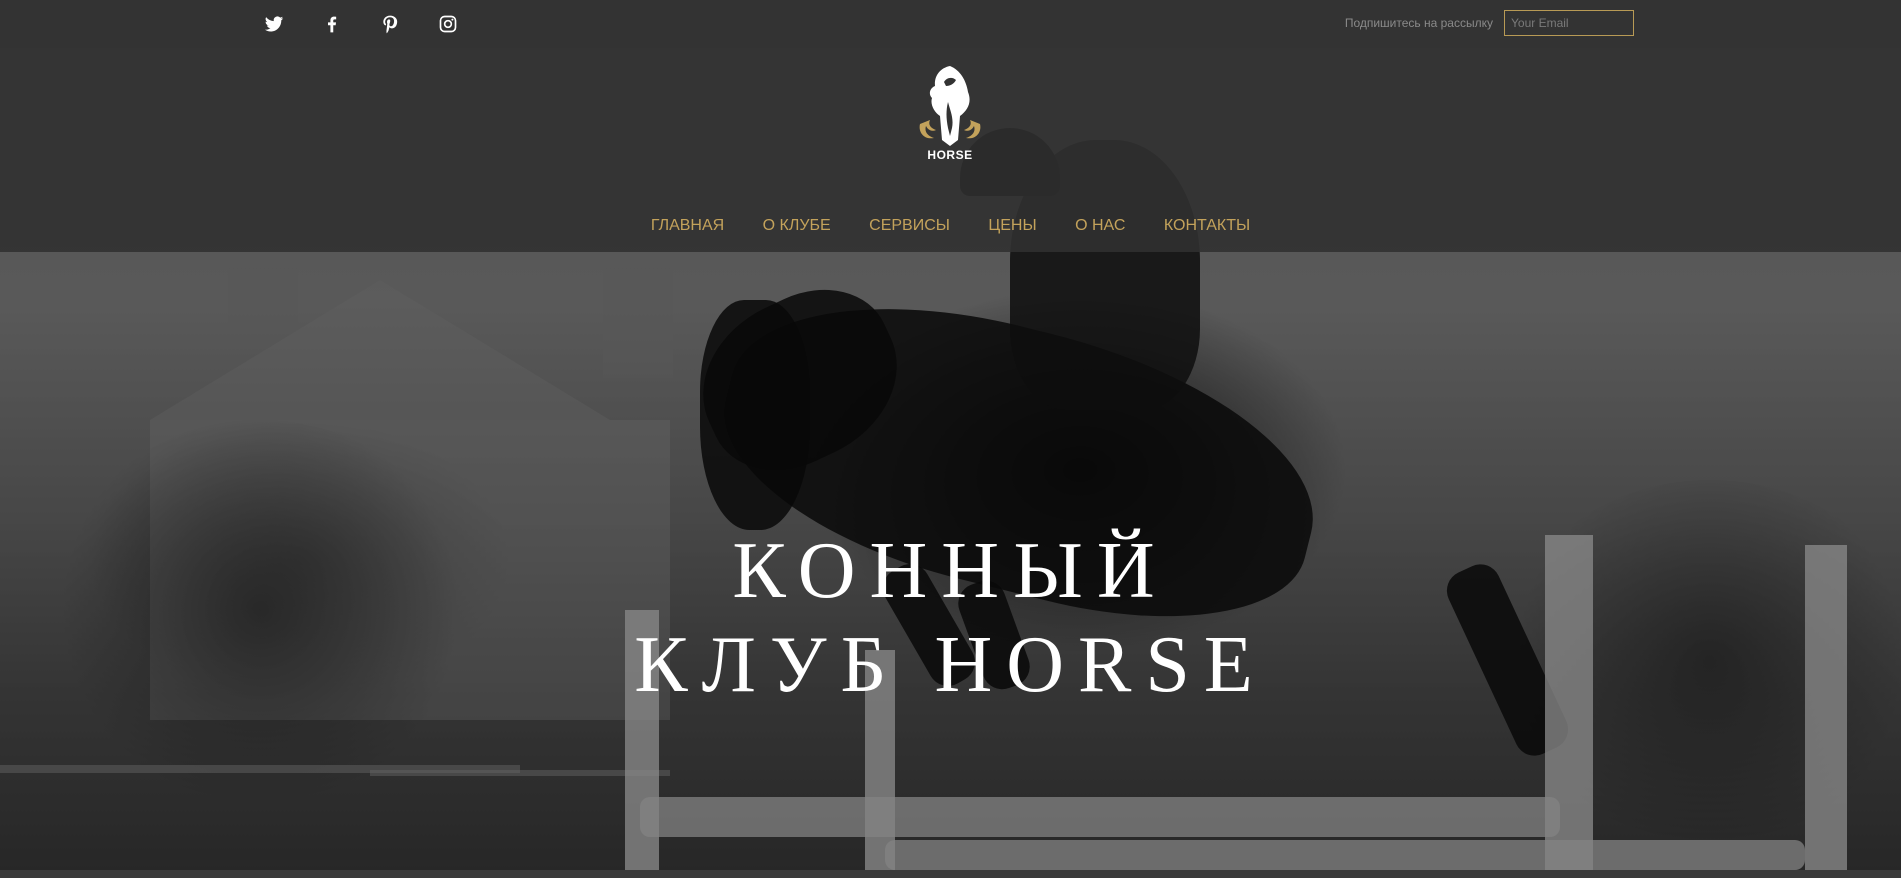 The image size is (1901, 878). What do you see at coordinates (950, 112) in the screenshot?
I see `horse-logo-icon` at bounding box center [950, 112].